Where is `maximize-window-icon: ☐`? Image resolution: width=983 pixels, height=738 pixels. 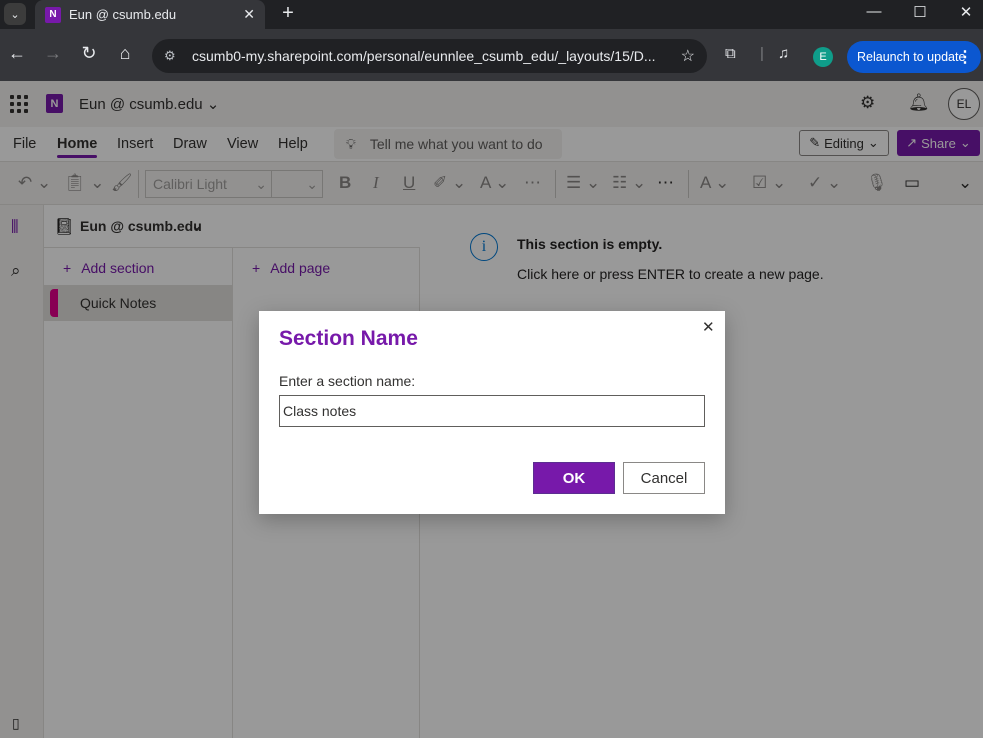
maximize-window-icon: ☐ is located at coordinates (920, 12).